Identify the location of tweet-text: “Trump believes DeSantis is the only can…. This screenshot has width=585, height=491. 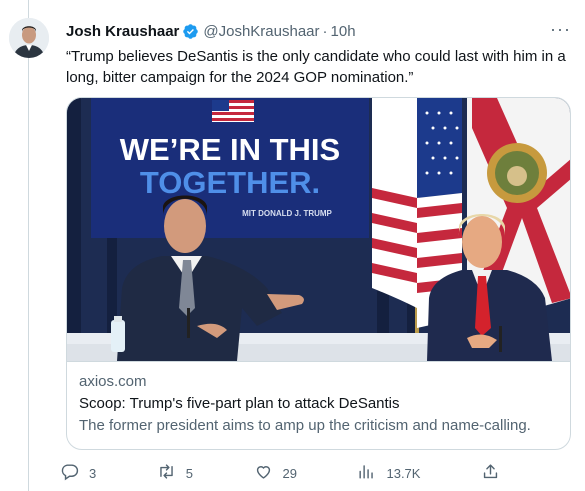
(316, 67).